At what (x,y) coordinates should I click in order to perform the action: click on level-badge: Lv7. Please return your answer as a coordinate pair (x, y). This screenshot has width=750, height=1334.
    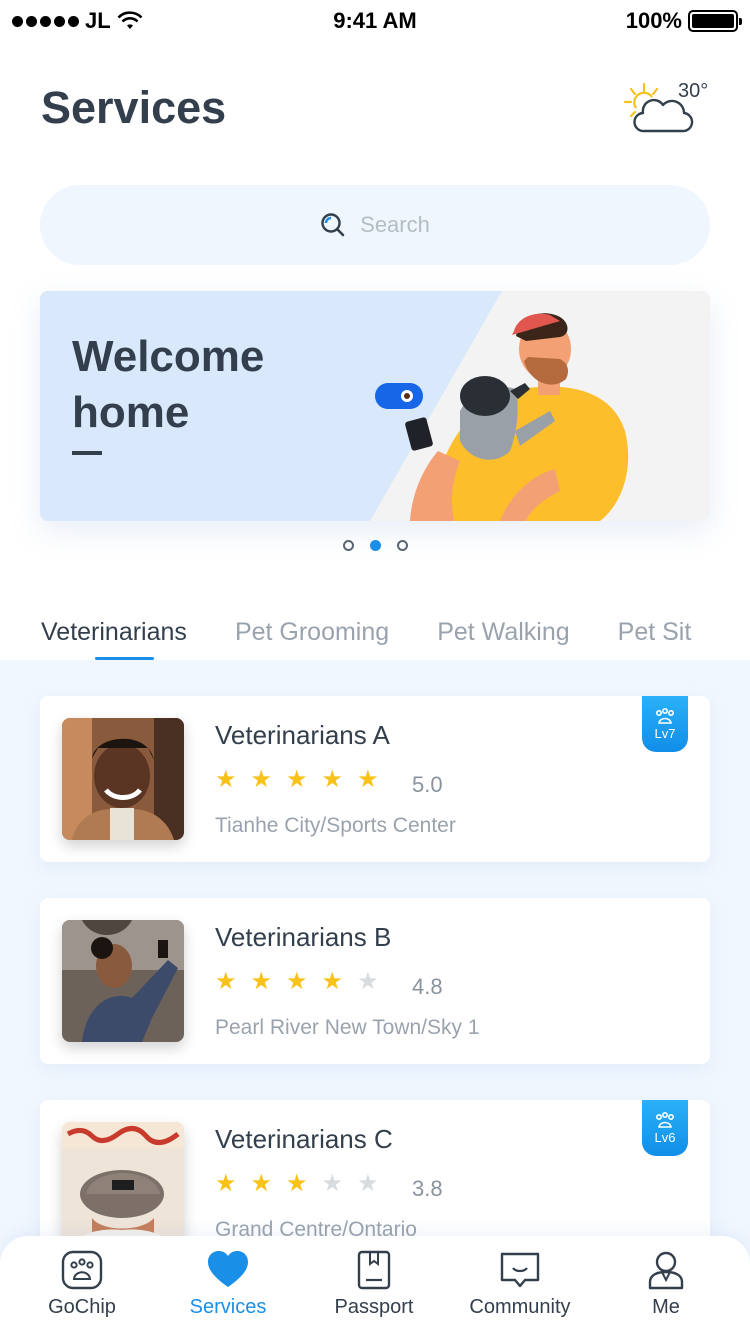
    Looking at the image, I should click on (665, 724).